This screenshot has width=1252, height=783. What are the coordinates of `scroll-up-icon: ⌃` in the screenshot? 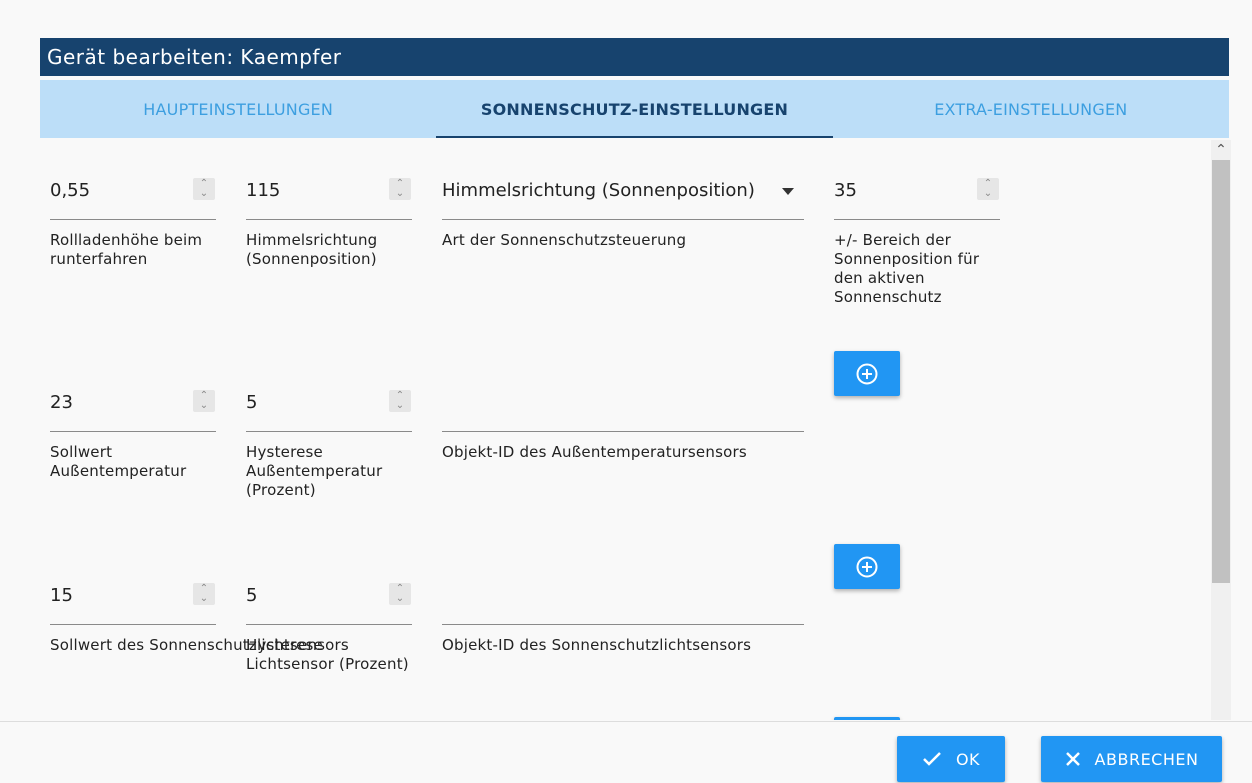 It's located at (1221, 150).